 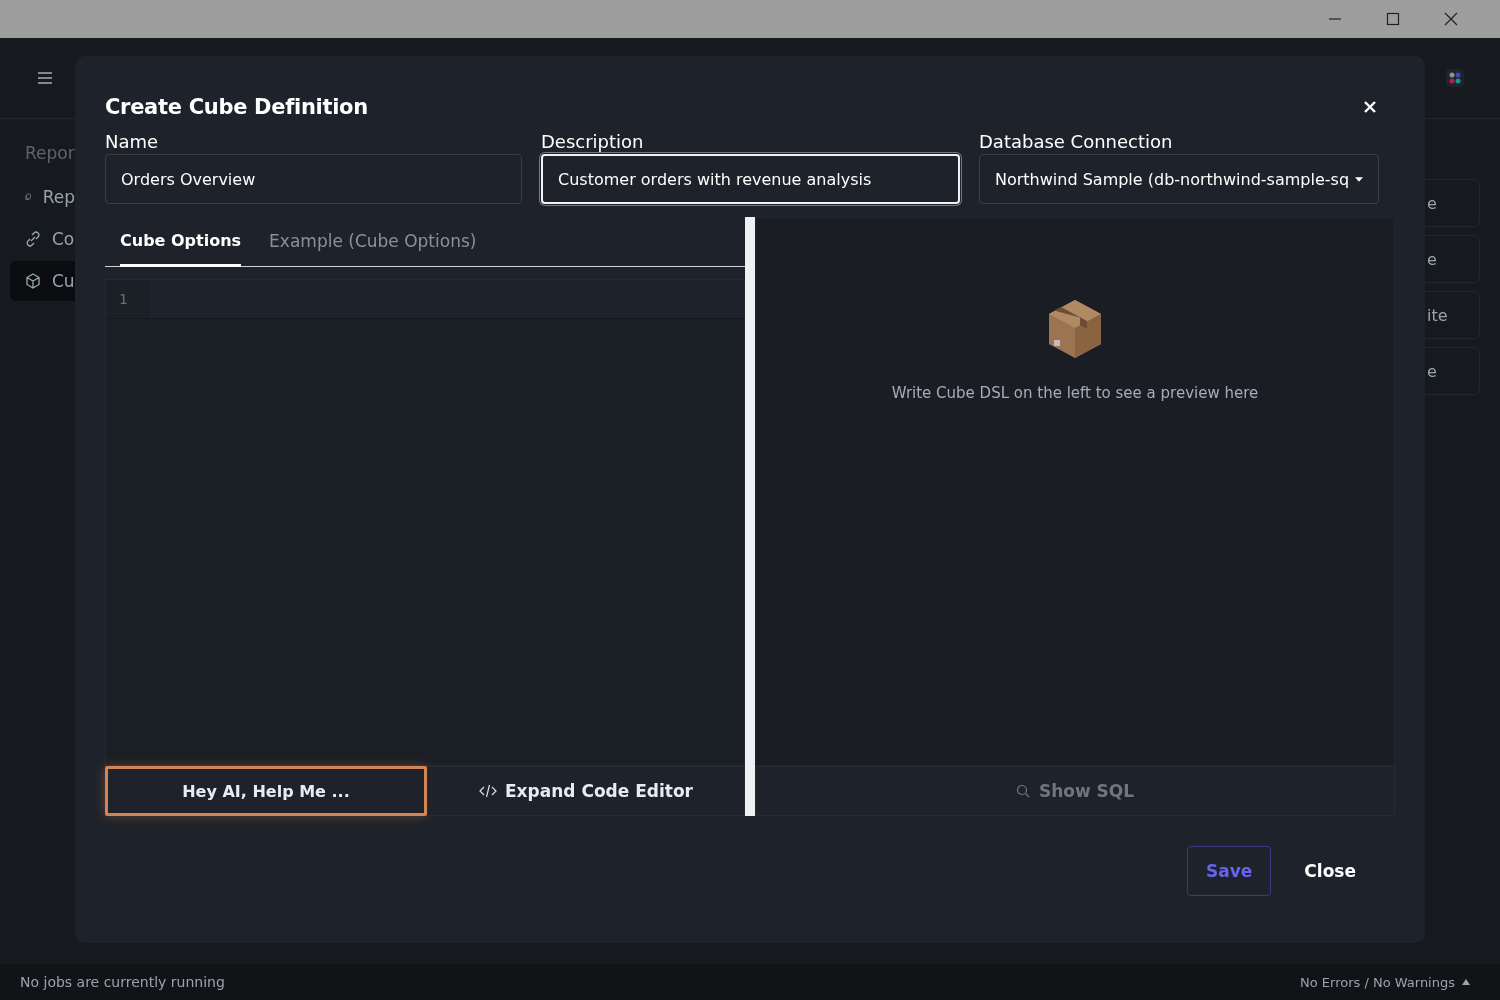 I want to click on maximize-icon, so click(x=1393, y=19).